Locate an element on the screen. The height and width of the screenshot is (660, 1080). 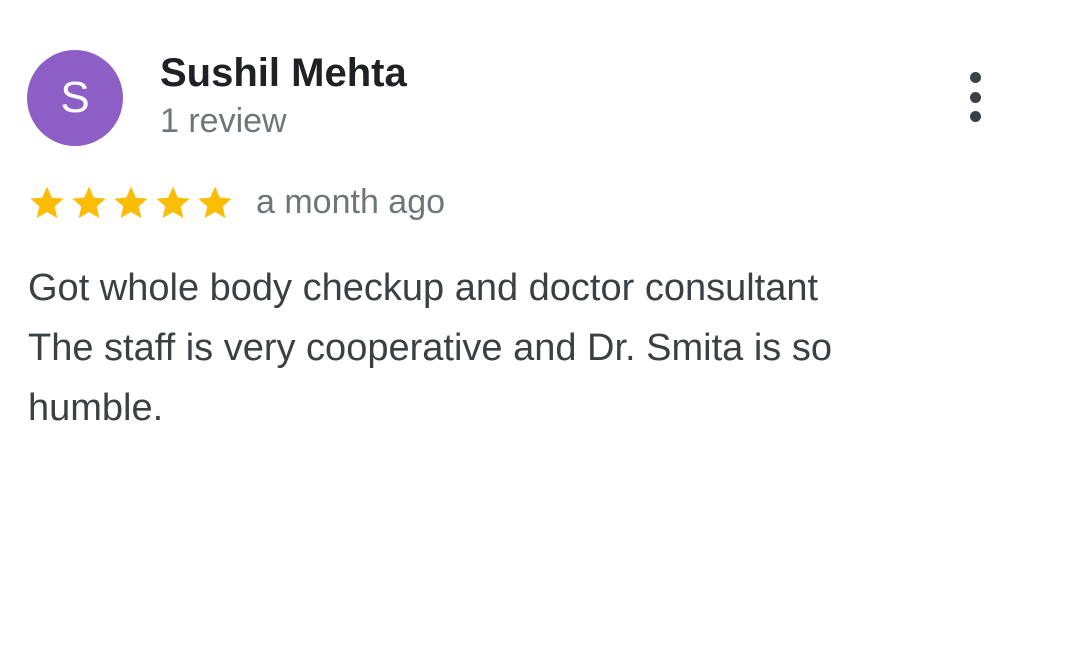
author-name: Sushil Mehta is located at coordinates (283, 73).